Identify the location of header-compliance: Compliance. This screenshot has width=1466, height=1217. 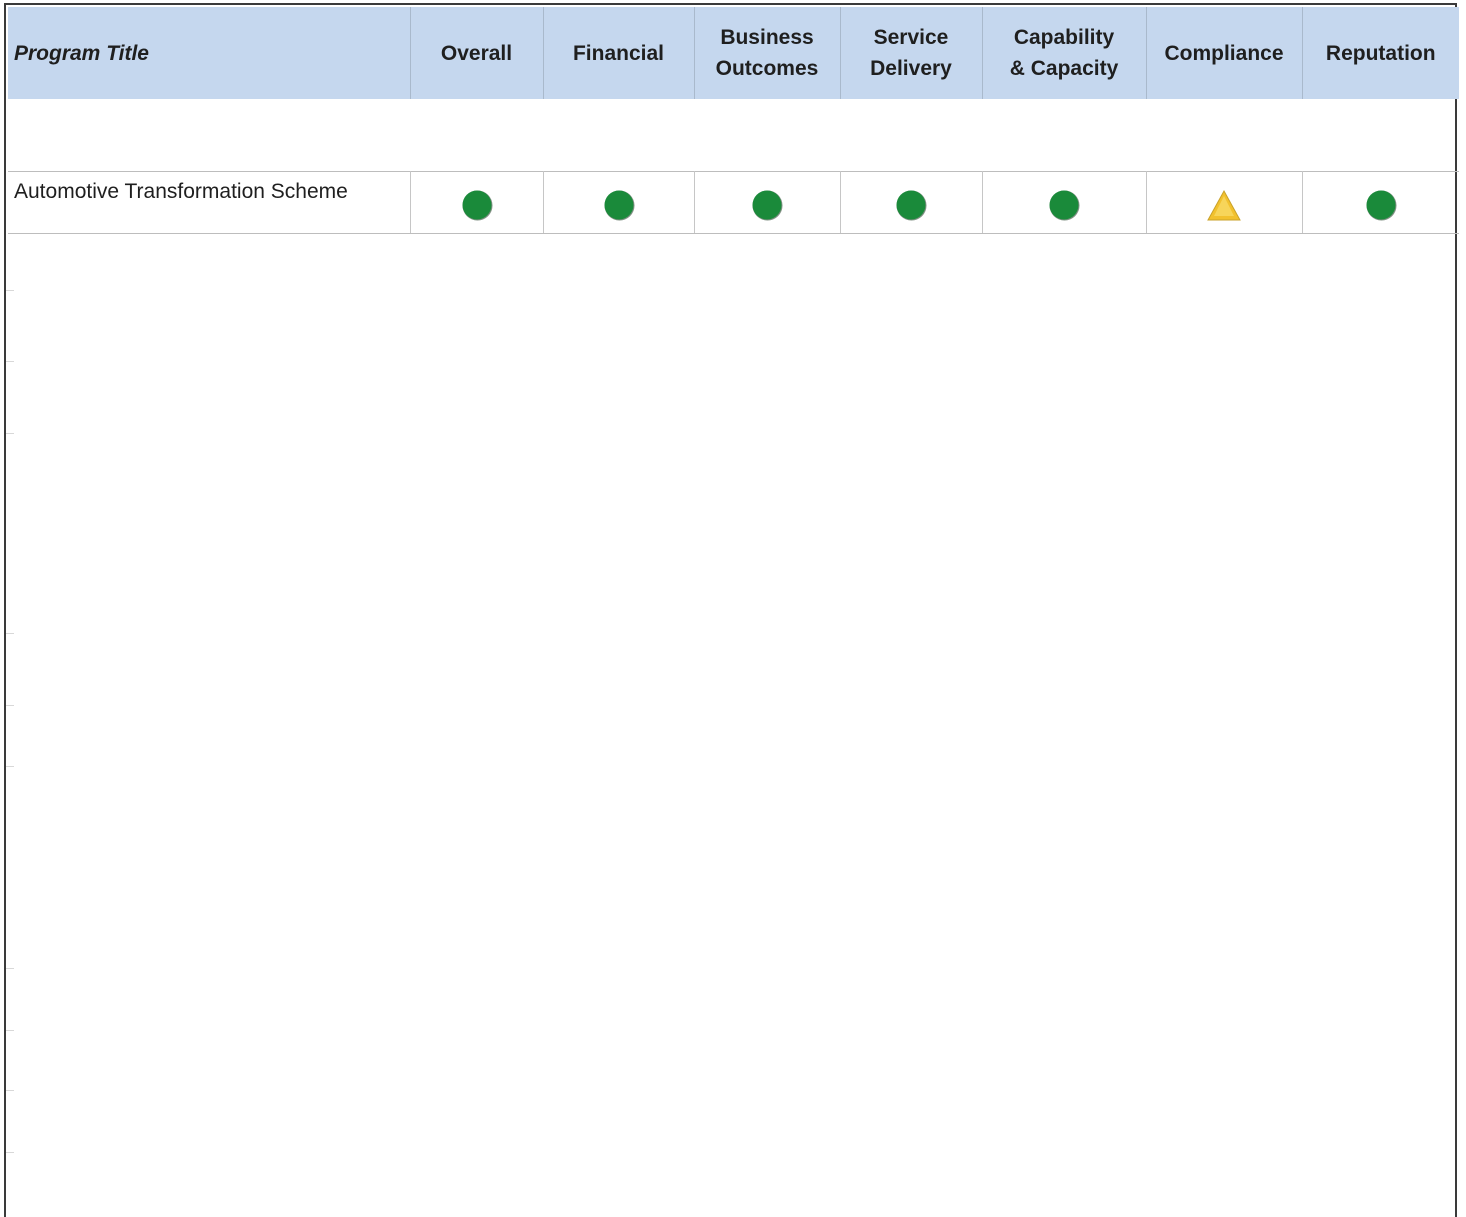
(1224, 53).